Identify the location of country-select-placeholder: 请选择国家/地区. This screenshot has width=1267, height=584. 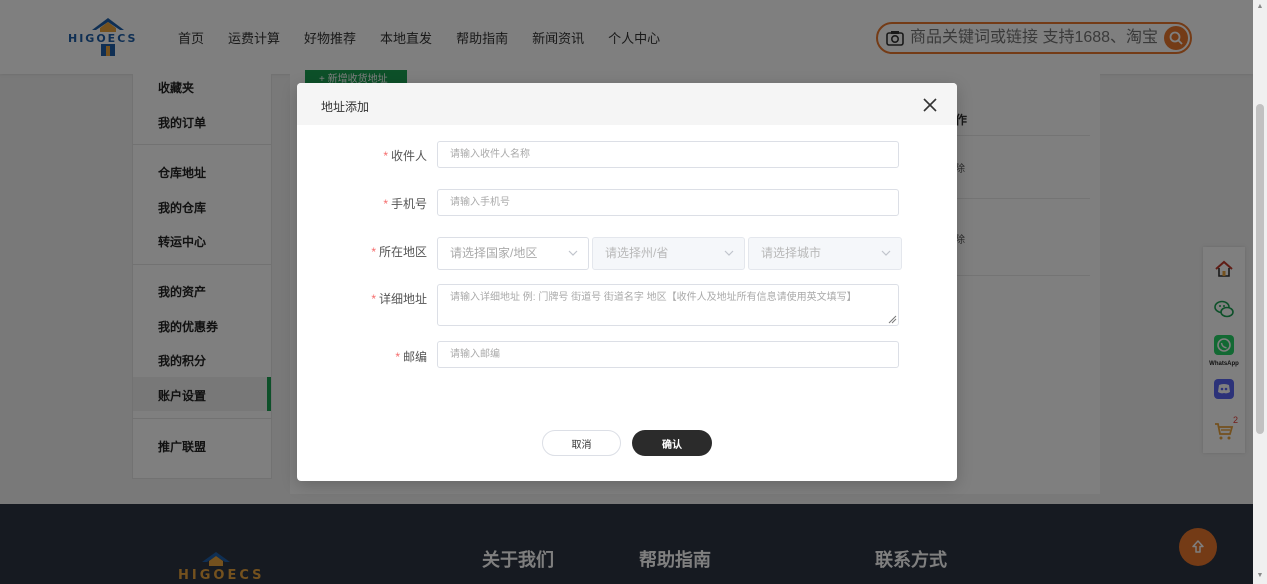
(494, 253).